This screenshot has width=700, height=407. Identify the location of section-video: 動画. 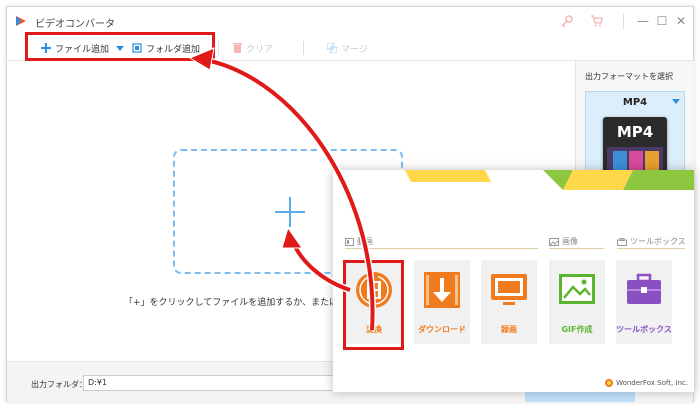
(359, 241).